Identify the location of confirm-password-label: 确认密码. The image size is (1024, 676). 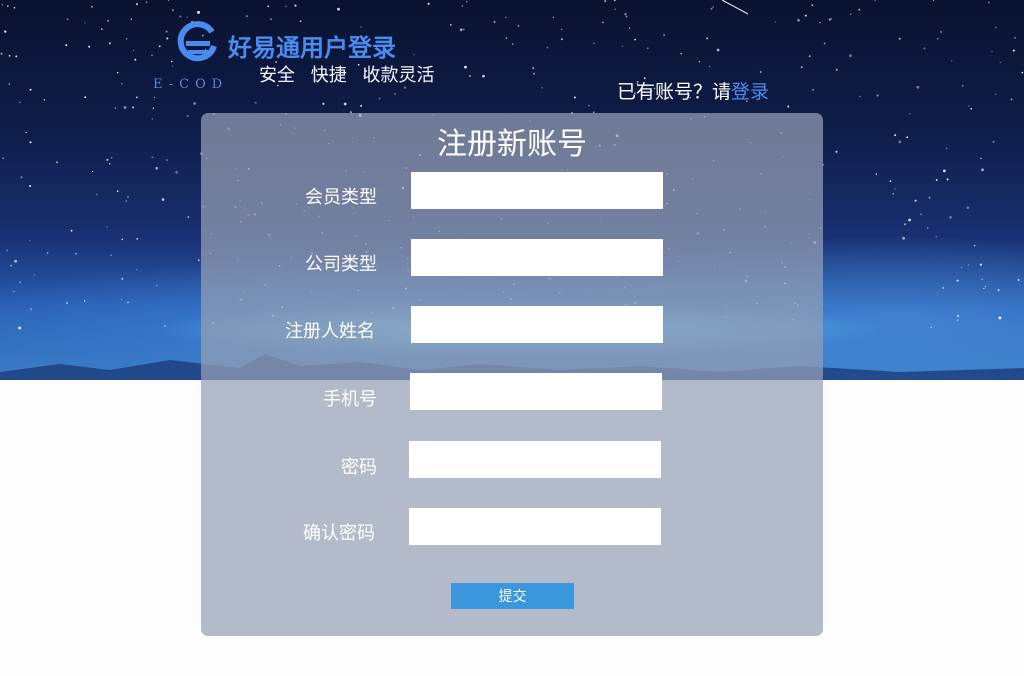
(339, 533).